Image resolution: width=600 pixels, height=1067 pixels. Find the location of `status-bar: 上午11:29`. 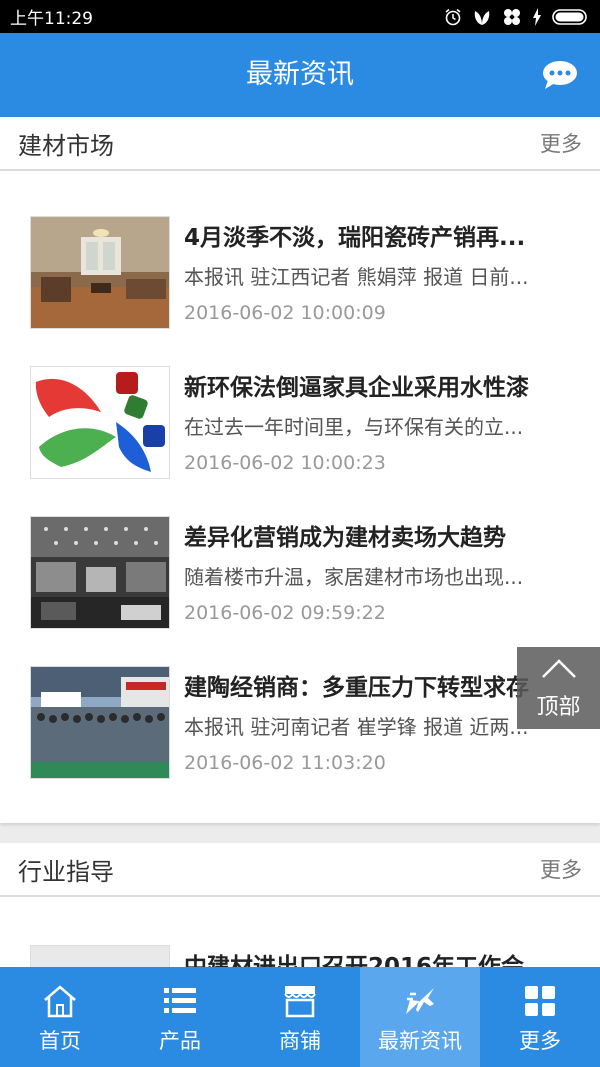

status-bar: 上午11:29 is located at coordinates (300, 16).